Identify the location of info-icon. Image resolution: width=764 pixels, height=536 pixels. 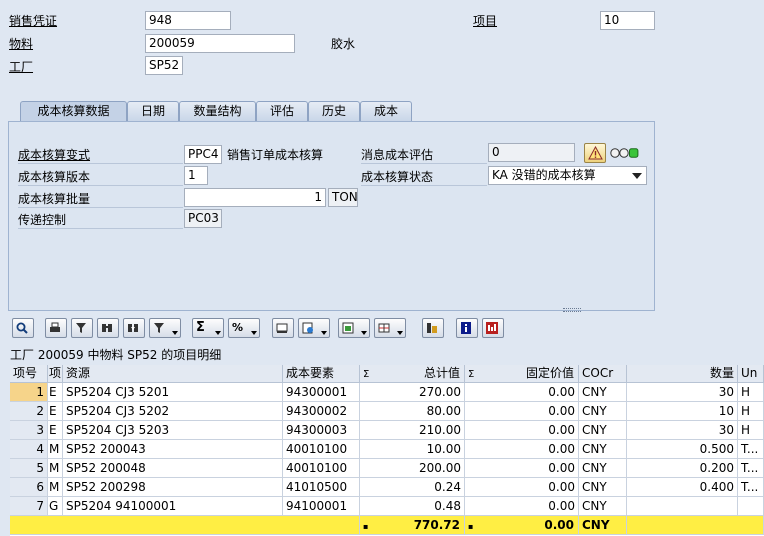
(466, 328).